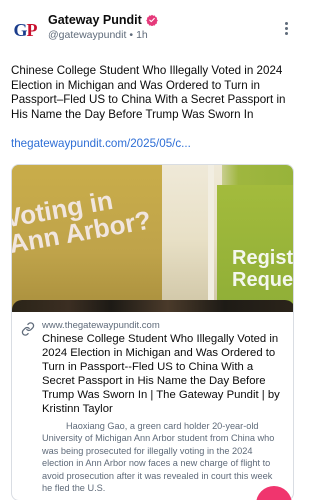 This screenshot has height=500, width=320. Describe the element at coordinates (142, 35) in the screenshot. I see `post-time: 1h` at that location.